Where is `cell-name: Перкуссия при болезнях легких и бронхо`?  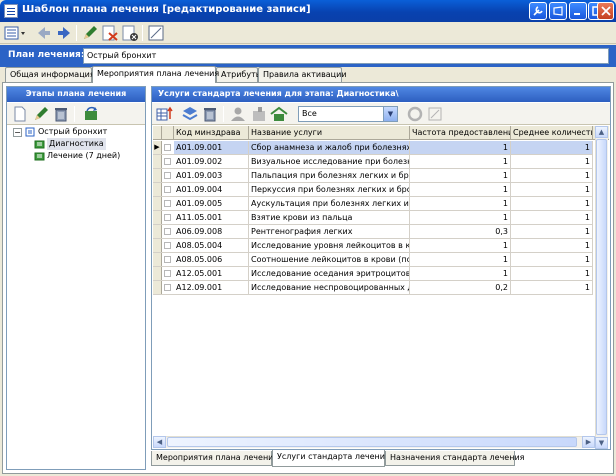
cell-name: Перкуссия при болезнях легких и бронхо is located at coordinates (329, 189).